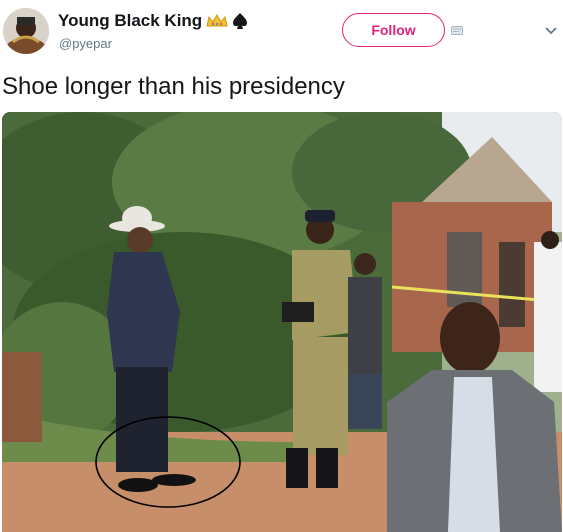 The width and height of the screenshot is (563, 532). I want to click on spade-icon, so click(240, 21).